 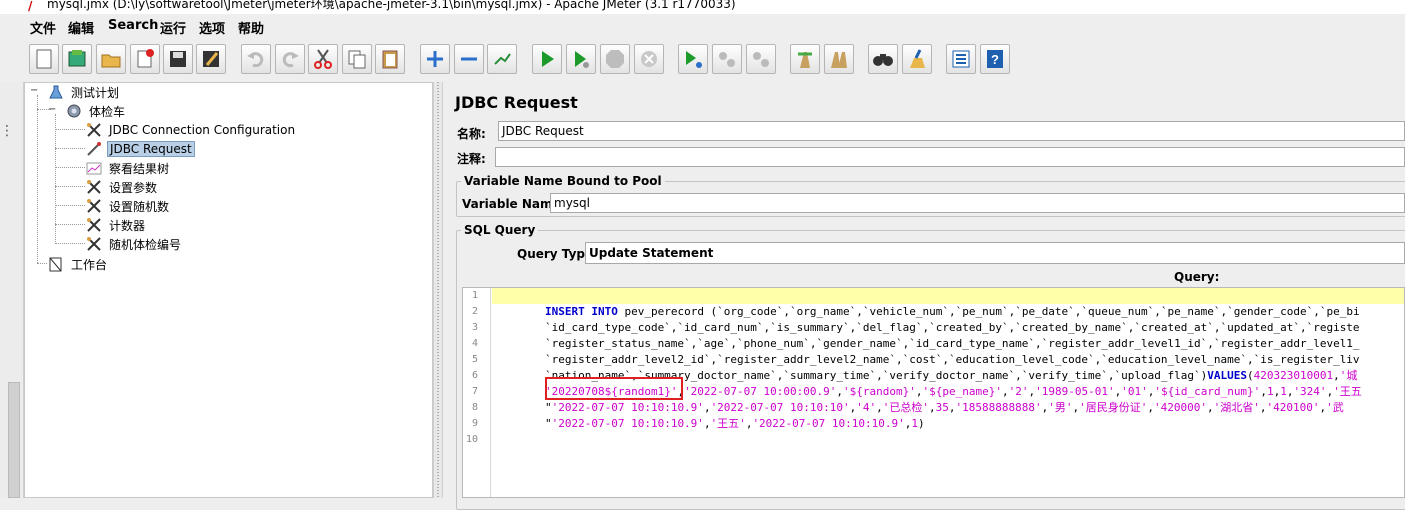 I want to click on tree-item-label: 测试计划, so click(x=95, y=92).